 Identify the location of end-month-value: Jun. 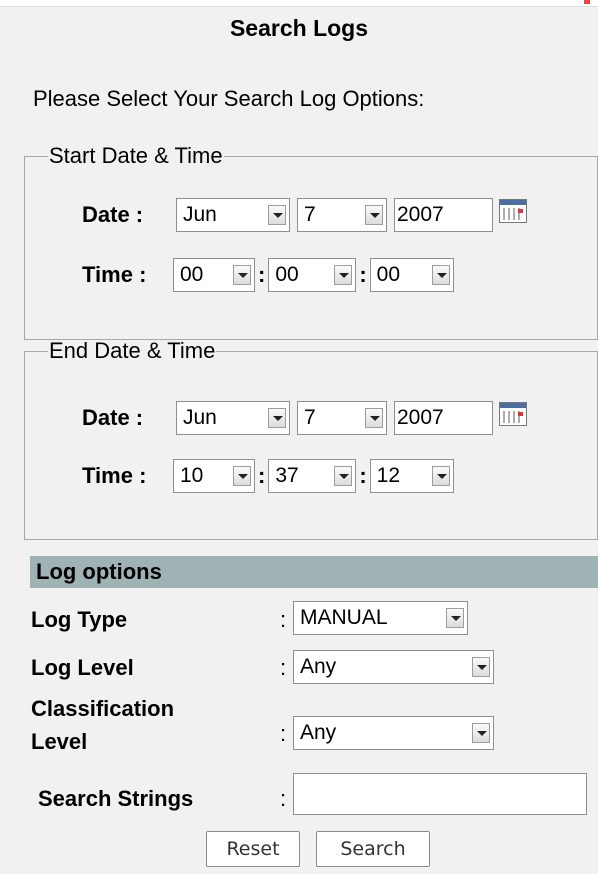
(200, 417).